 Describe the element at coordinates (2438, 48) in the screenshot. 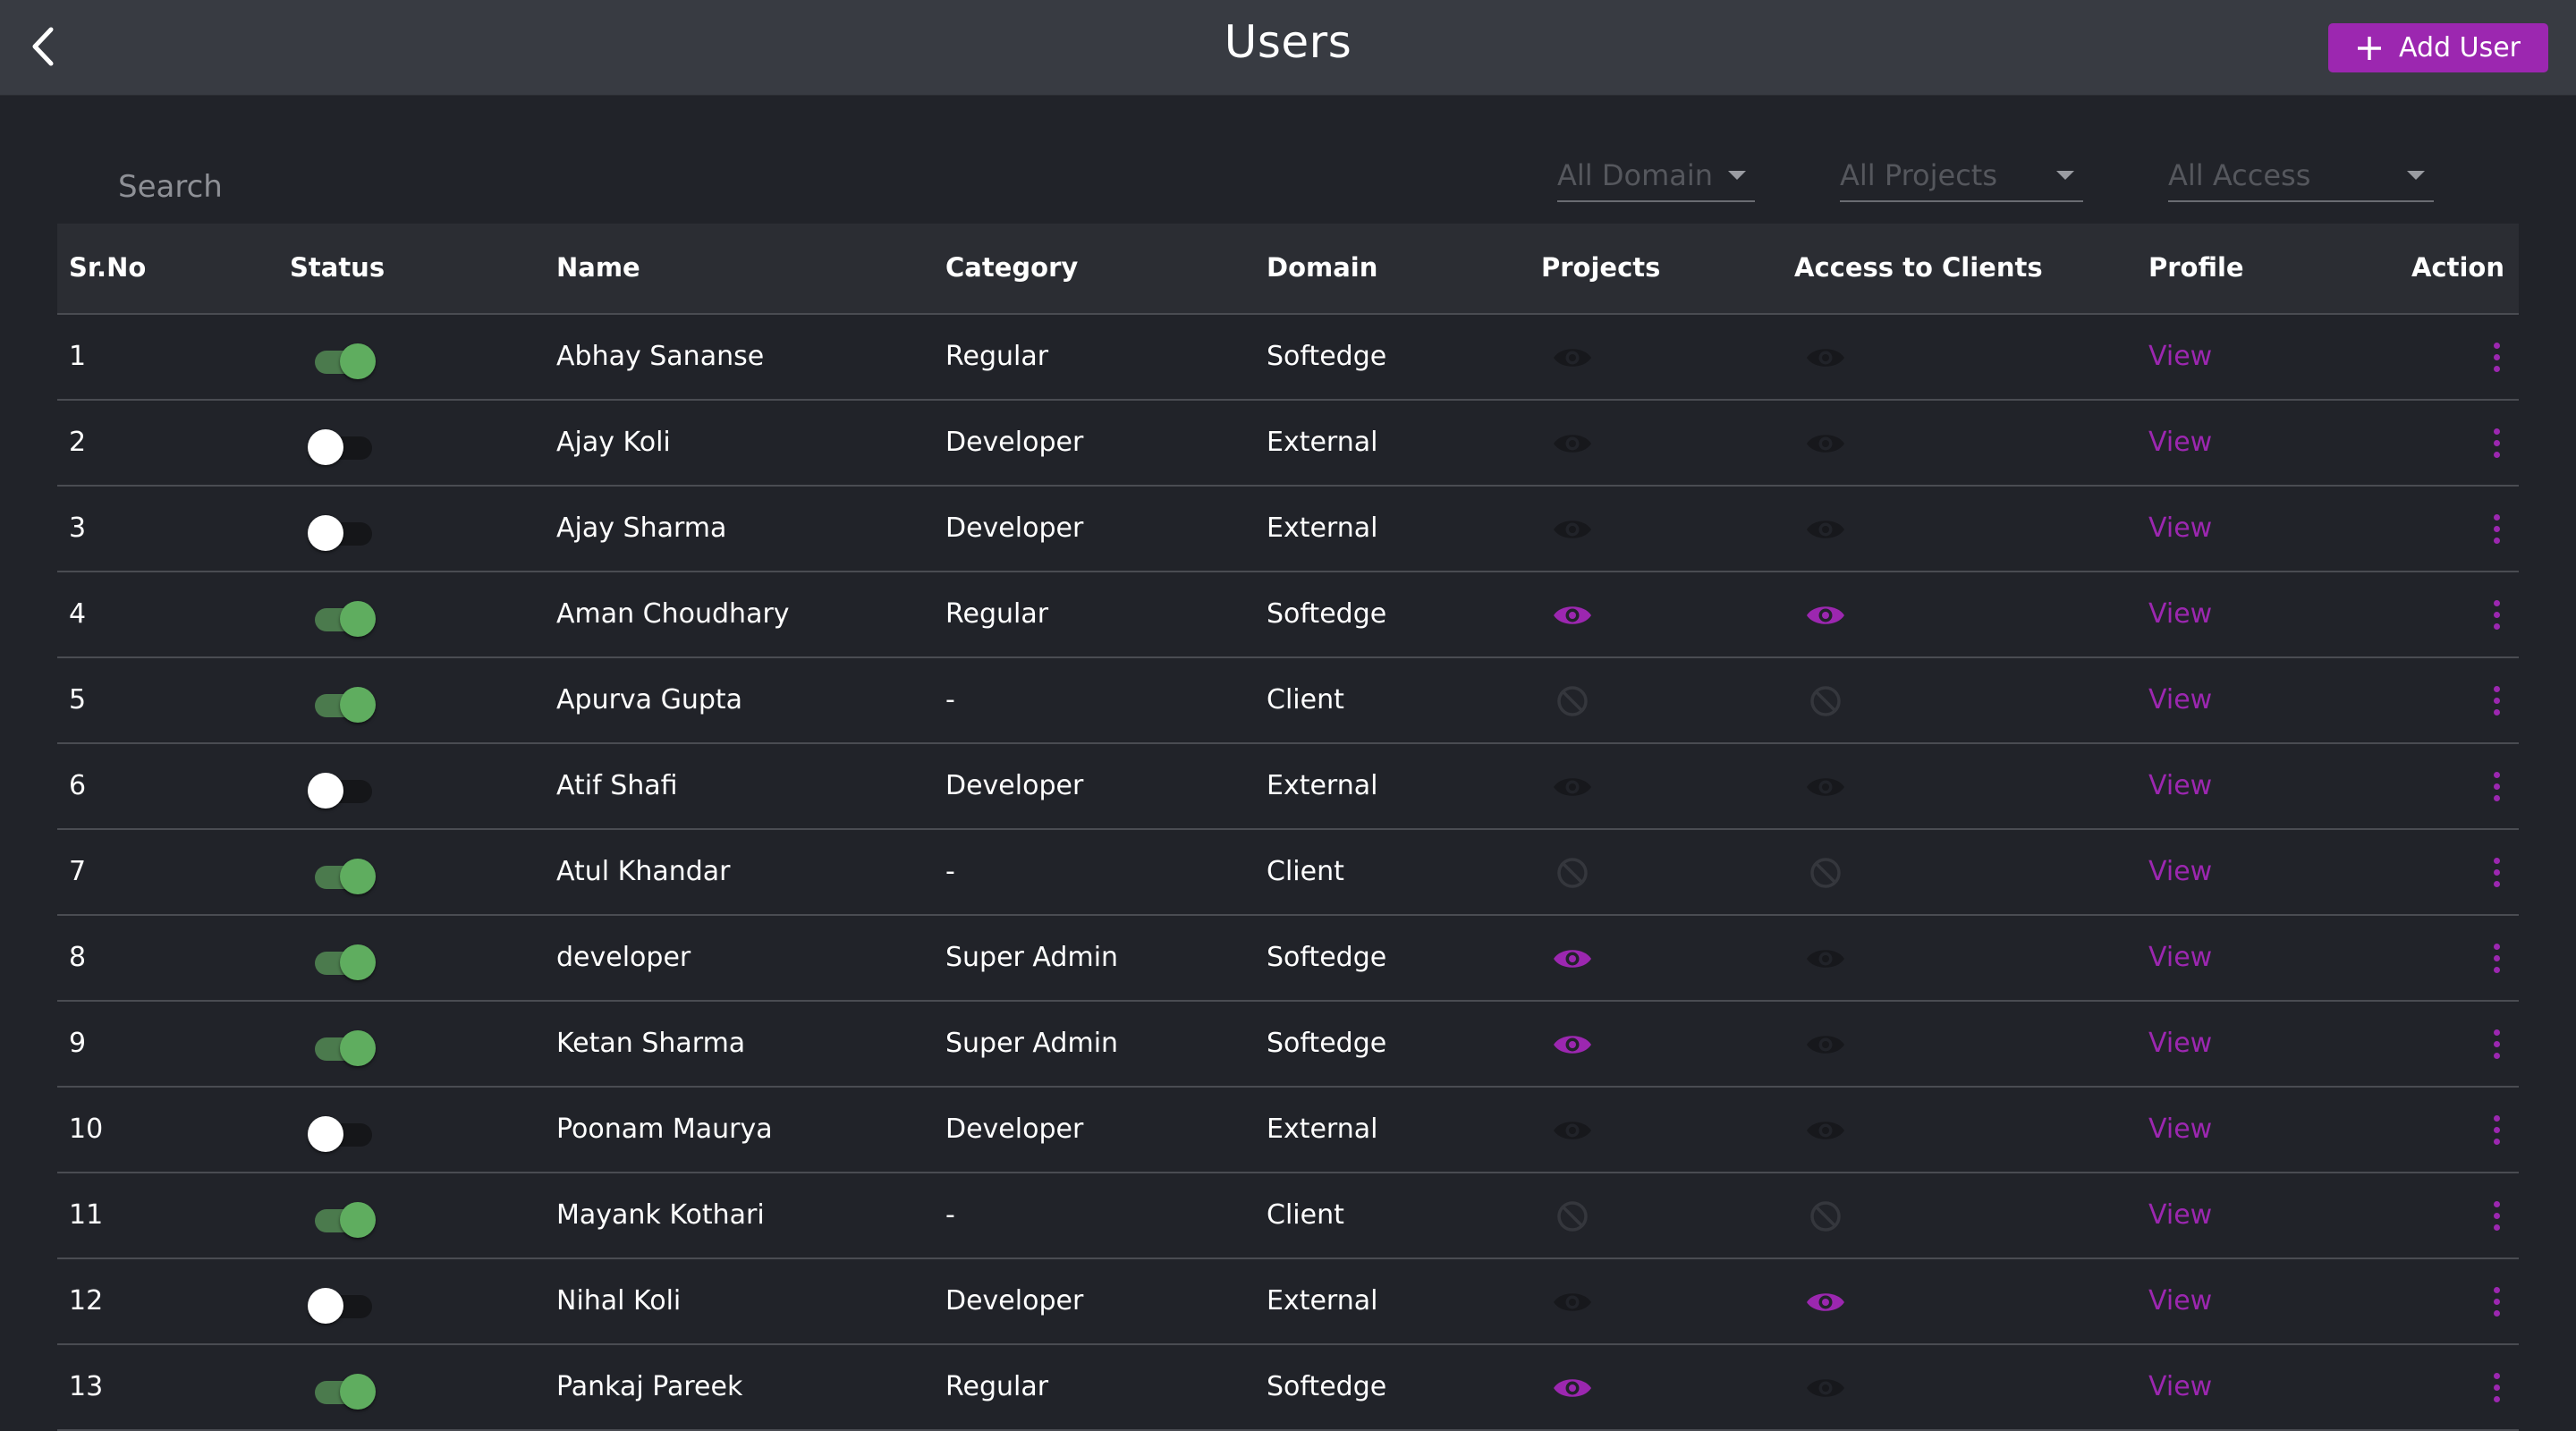

I see `add-user-button: Add User` at that location.